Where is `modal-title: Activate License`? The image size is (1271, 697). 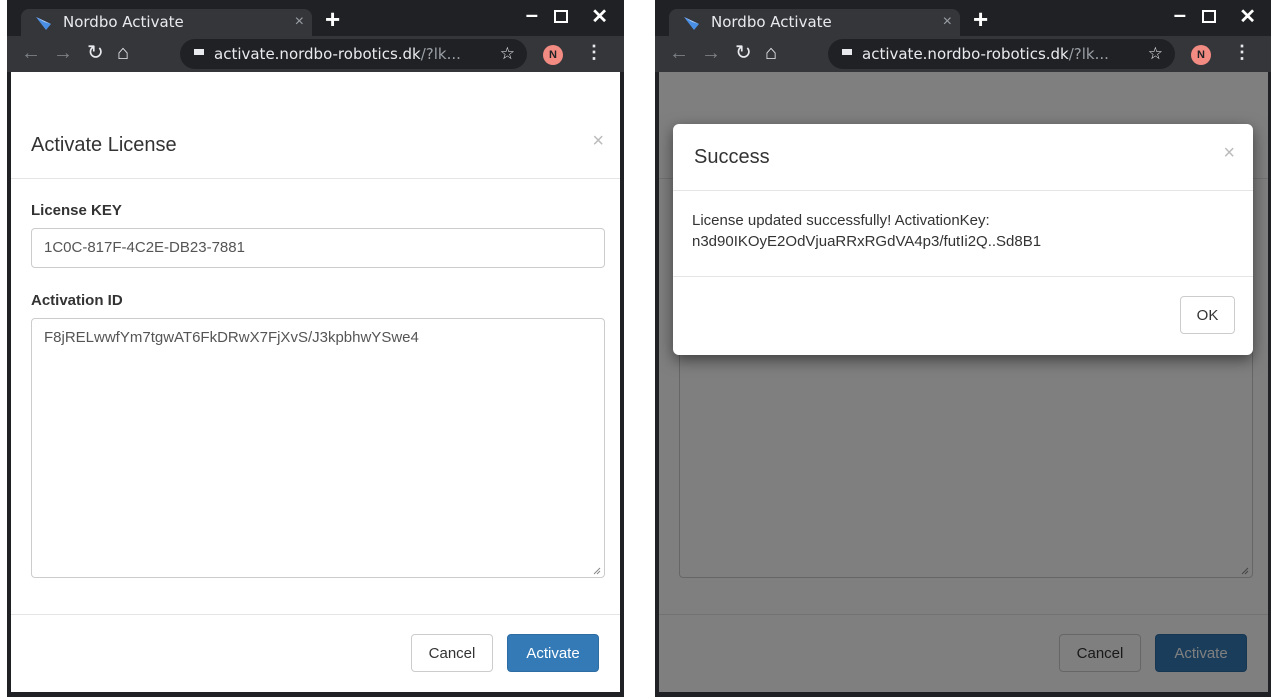 modal-title: Activate License is located at coordinates (104, 145).